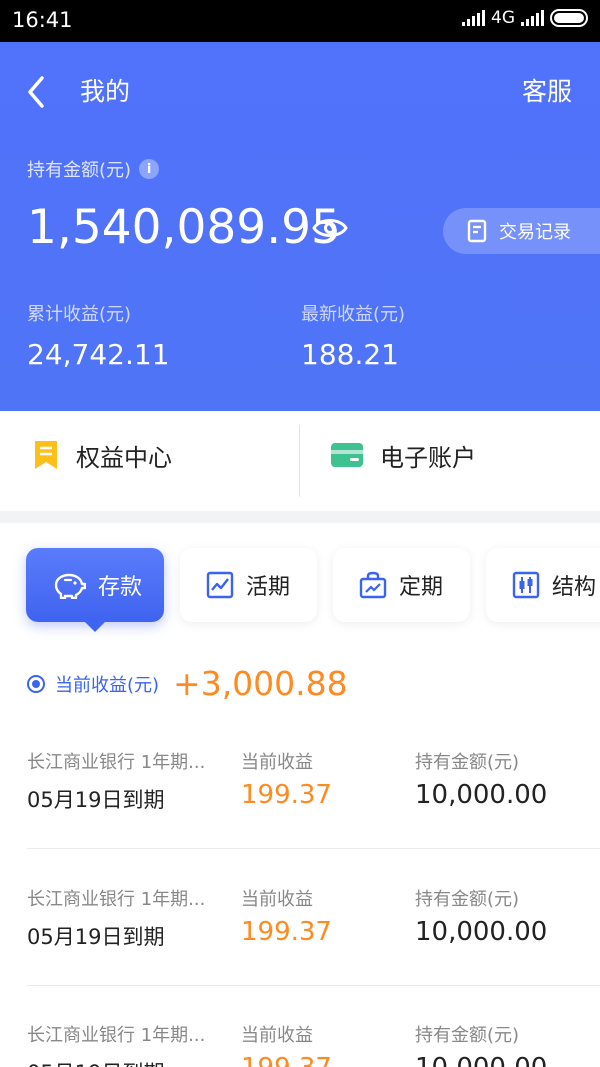 This screenshot has height=1067, width=600. What do you see at coordinates (569, 18) in the screenshot?
I see `battery-icon` at bounding box center [569, 18].